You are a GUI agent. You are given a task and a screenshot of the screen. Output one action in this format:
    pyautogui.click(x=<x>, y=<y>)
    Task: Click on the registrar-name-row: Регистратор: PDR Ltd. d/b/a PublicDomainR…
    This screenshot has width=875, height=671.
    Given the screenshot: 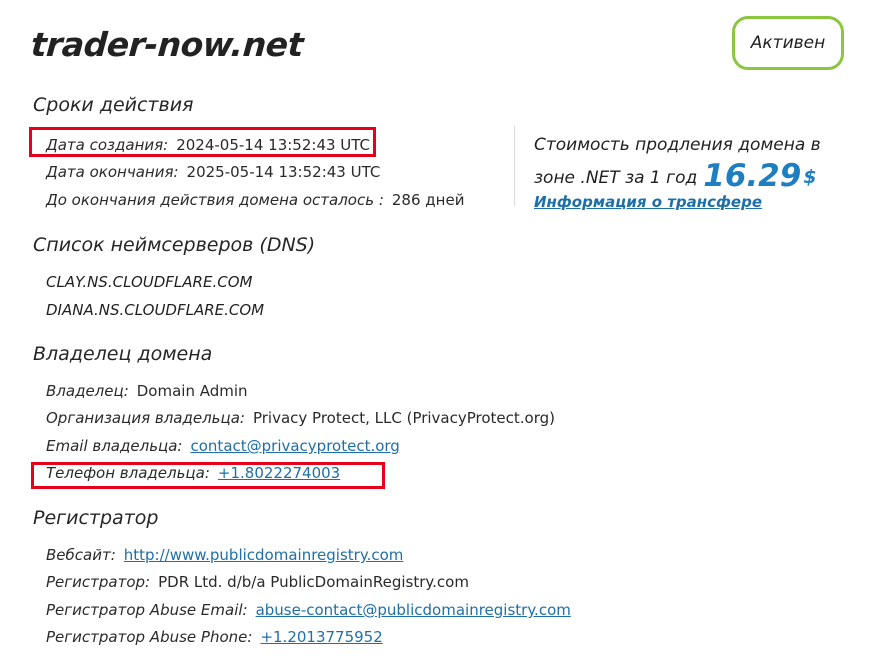 What is the action you would take?
    pyautogui.click(x=257, y=582)
    